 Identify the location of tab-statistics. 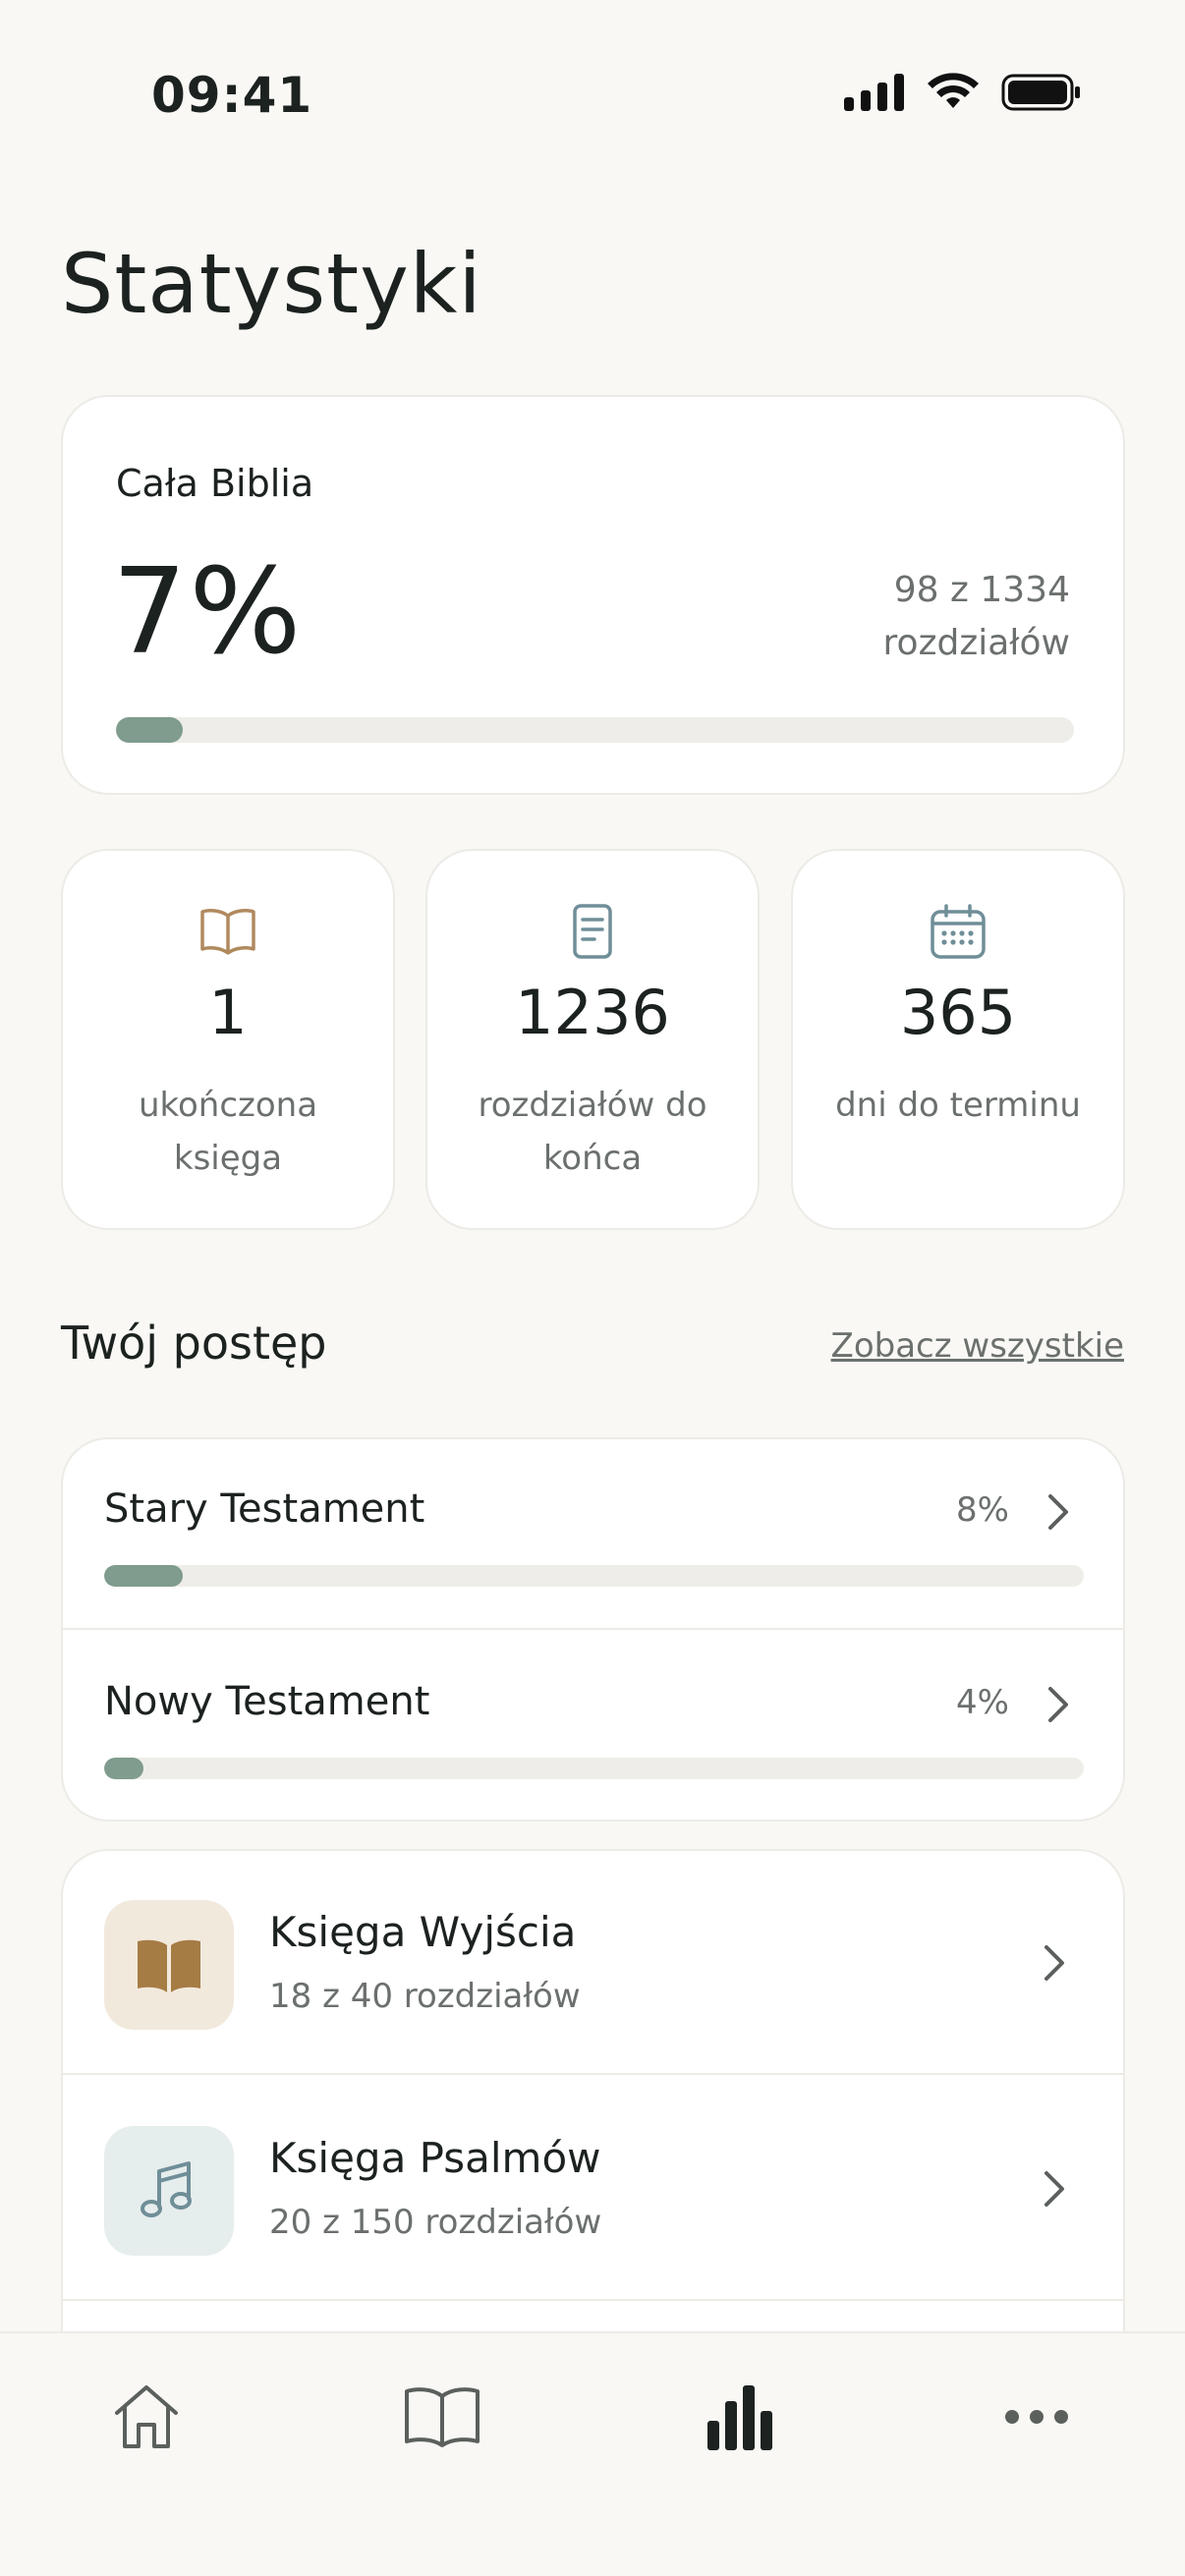
(740, 2417).